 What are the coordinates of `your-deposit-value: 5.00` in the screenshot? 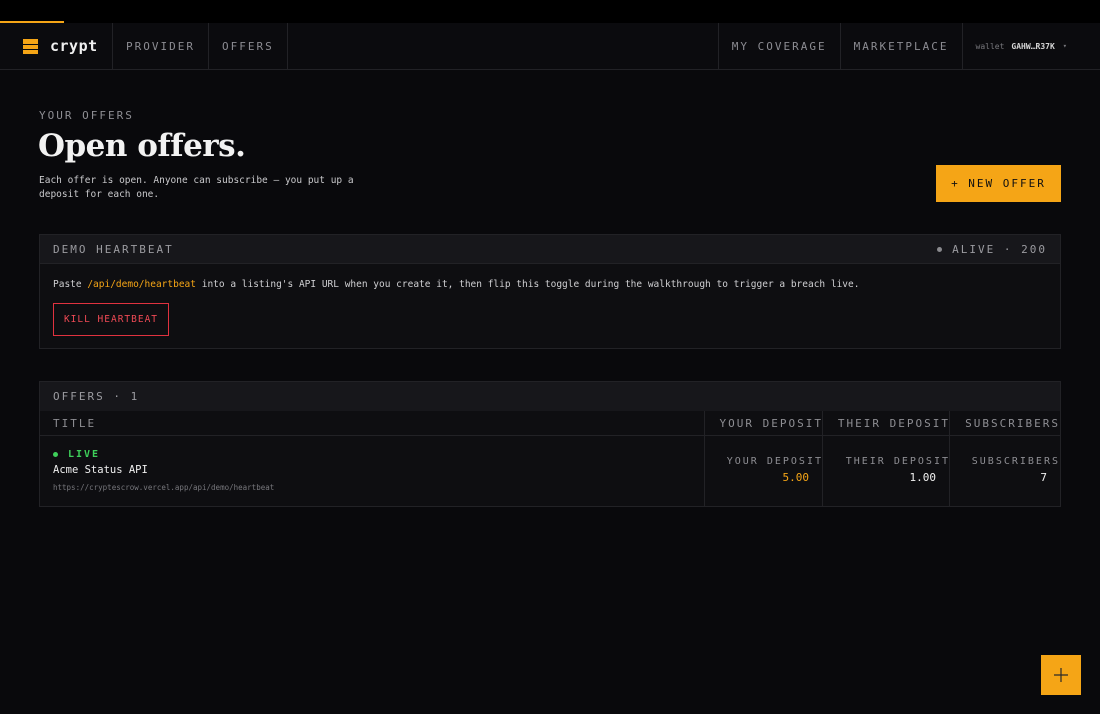 It's located at (796, 477).